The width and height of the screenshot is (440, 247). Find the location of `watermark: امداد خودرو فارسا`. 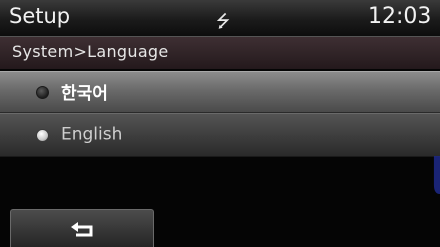

watermark: امداد خودرو فارسا is located at coordinates (435, 177).